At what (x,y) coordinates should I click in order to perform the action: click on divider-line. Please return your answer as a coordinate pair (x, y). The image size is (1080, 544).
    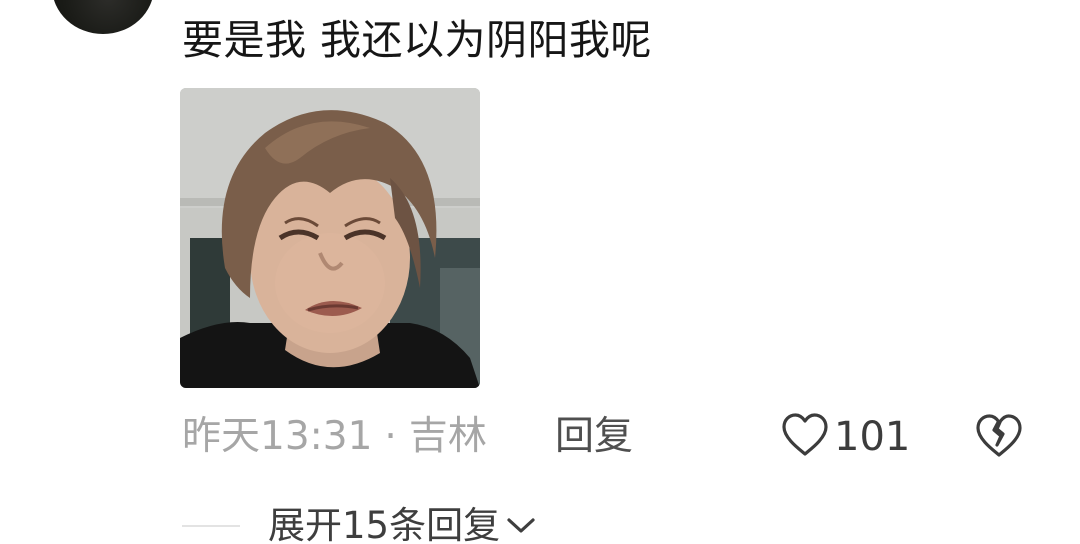
    Looking at the image, I should click on (211, 526).